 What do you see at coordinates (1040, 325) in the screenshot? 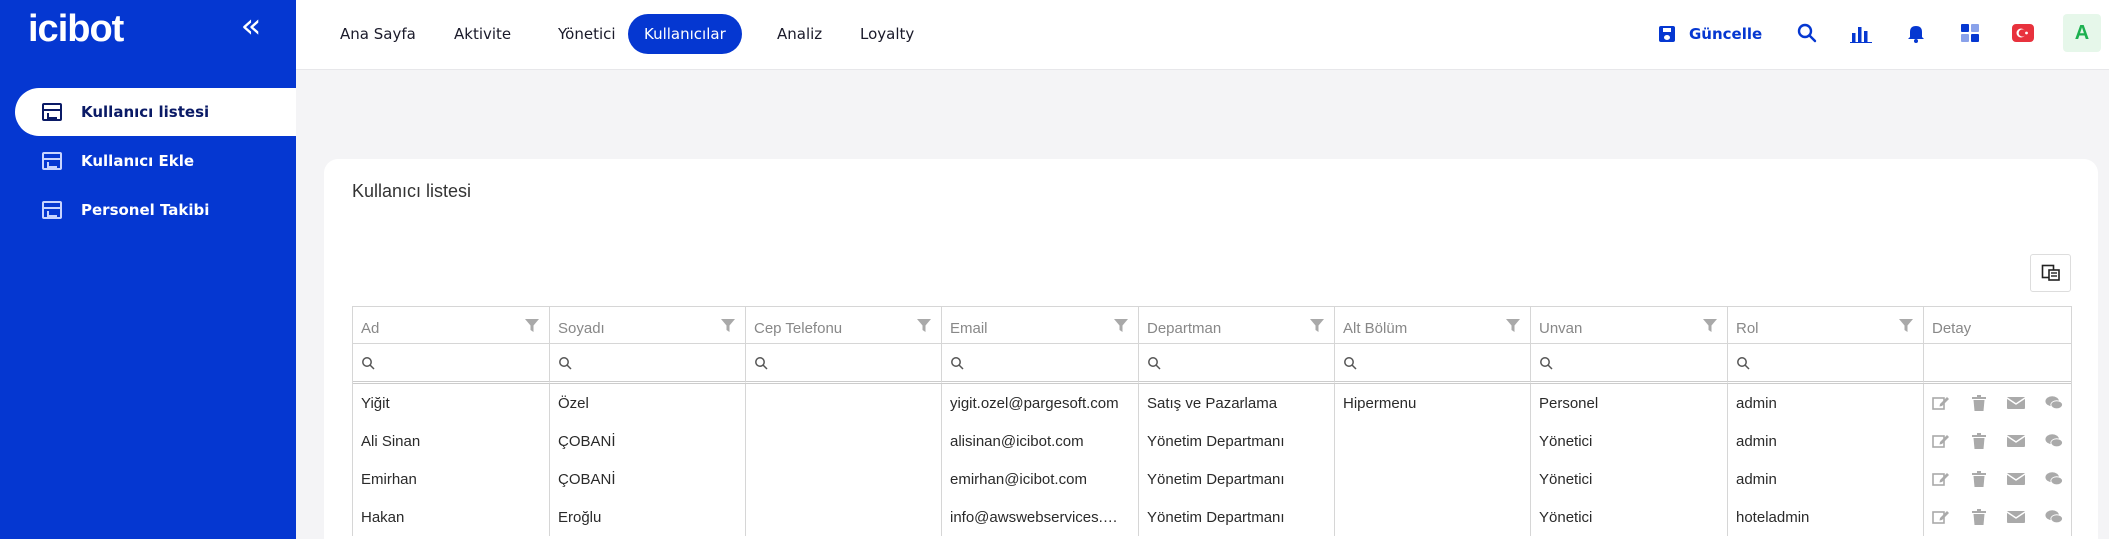
I see `column-header-email: Email` at bounding box center [1040, 325].